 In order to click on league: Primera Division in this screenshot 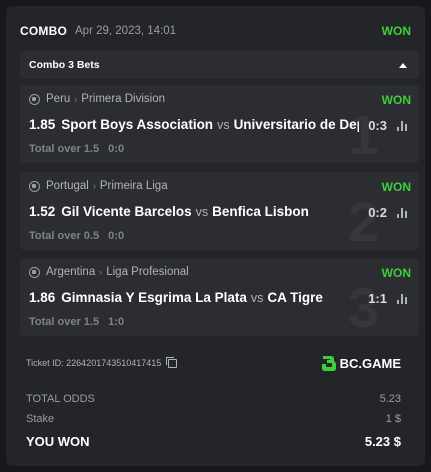, I will do `click(123, 99)`.